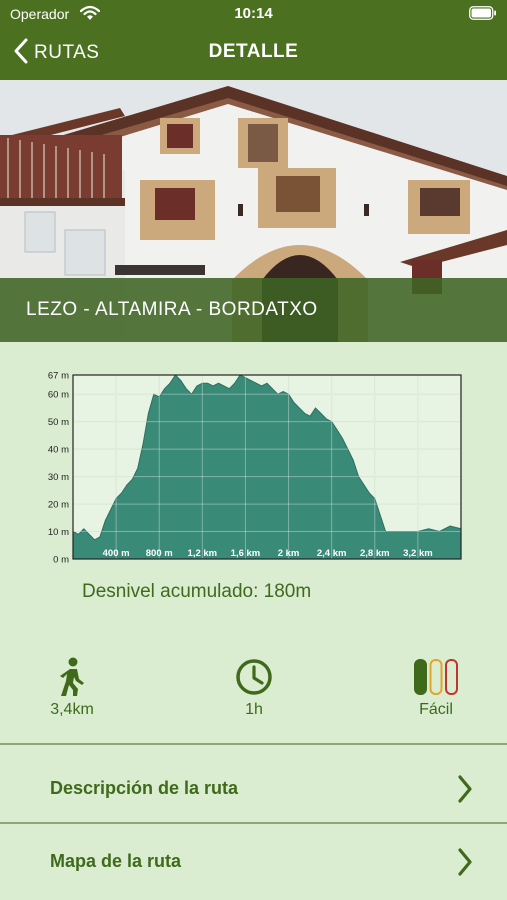 Image resolution: width=507 pixels, height=900 pixels. I want to click on battery-icon, so click(483, 15).